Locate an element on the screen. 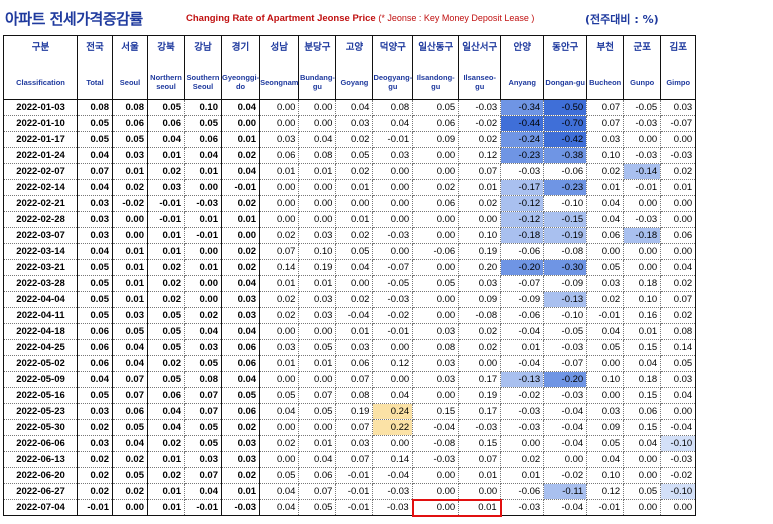 The height and width of the screenshot is (524, 773). rate-cell: -0.20 is located at coordinates (522, 267).